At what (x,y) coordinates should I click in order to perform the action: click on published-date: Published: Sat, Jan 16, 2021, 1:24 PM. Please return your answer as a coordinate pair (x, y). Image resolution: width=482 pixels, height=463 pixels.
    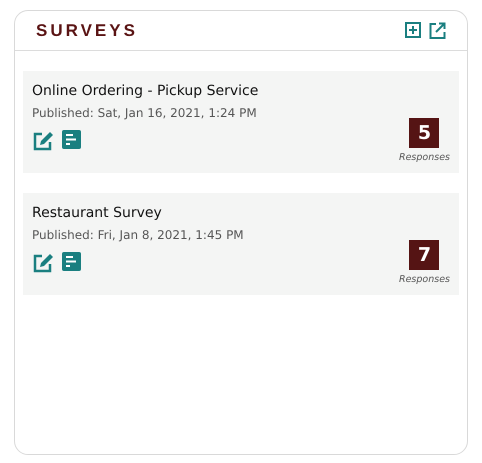
    Looking at the image, I should click on (145, 113).